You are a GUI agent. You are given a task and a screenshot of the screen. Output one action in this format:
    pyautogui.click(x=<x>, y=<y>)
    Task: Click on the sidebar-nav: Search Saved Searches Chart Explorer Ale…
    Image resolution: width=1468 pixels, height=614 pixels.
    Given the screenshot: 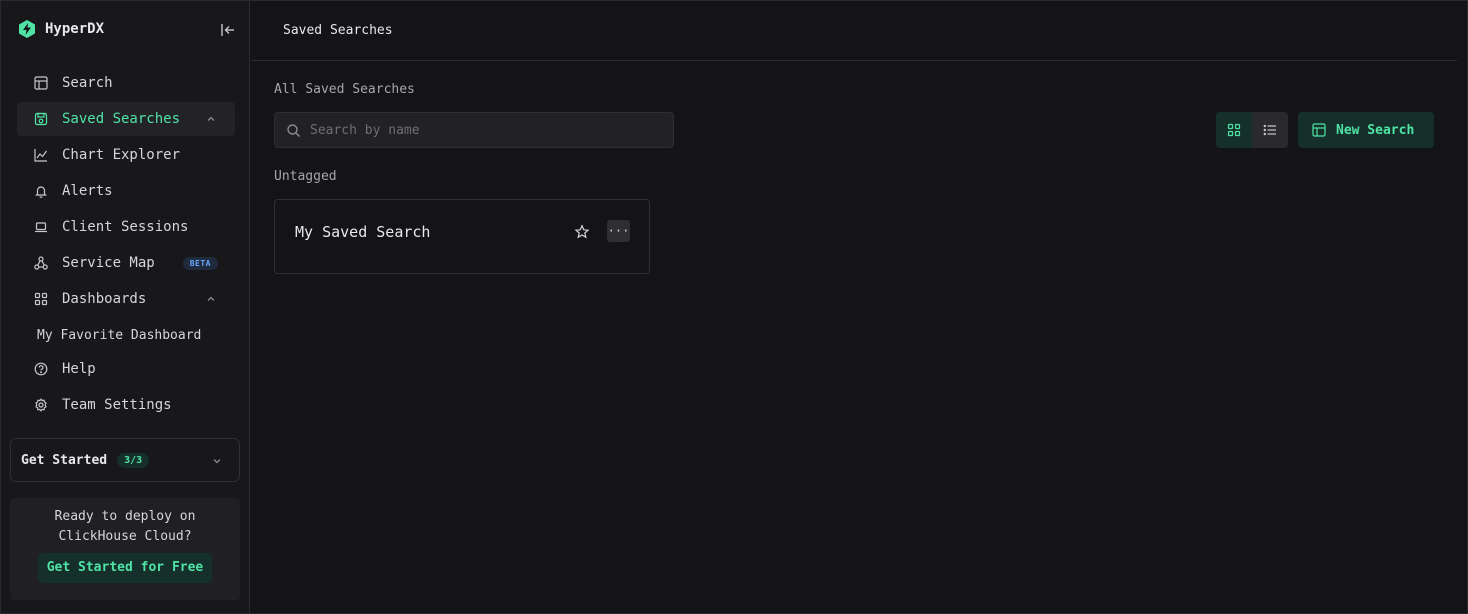 What is the action you would take?
    pyautogui.click(x=126, y=245)
    